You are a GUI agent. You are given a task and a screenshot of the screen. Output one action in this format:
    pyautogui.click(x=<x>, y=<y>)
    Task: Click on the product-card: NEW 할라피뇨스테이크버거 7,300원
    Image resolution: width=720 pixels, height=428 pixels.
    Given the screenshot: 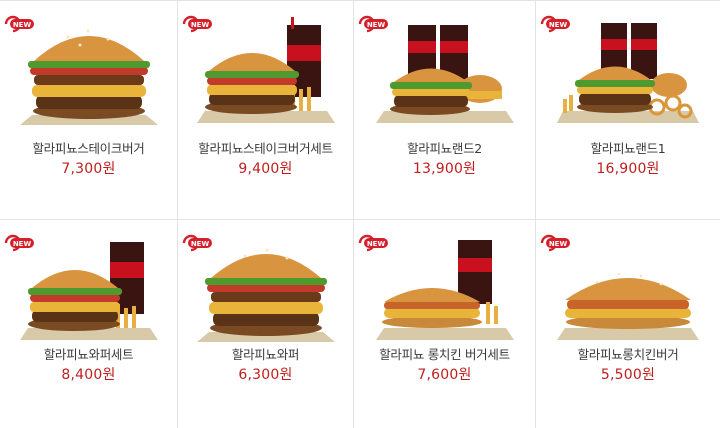 What is the action you would take?
    pyautogui.click(x=89, y=110)
    